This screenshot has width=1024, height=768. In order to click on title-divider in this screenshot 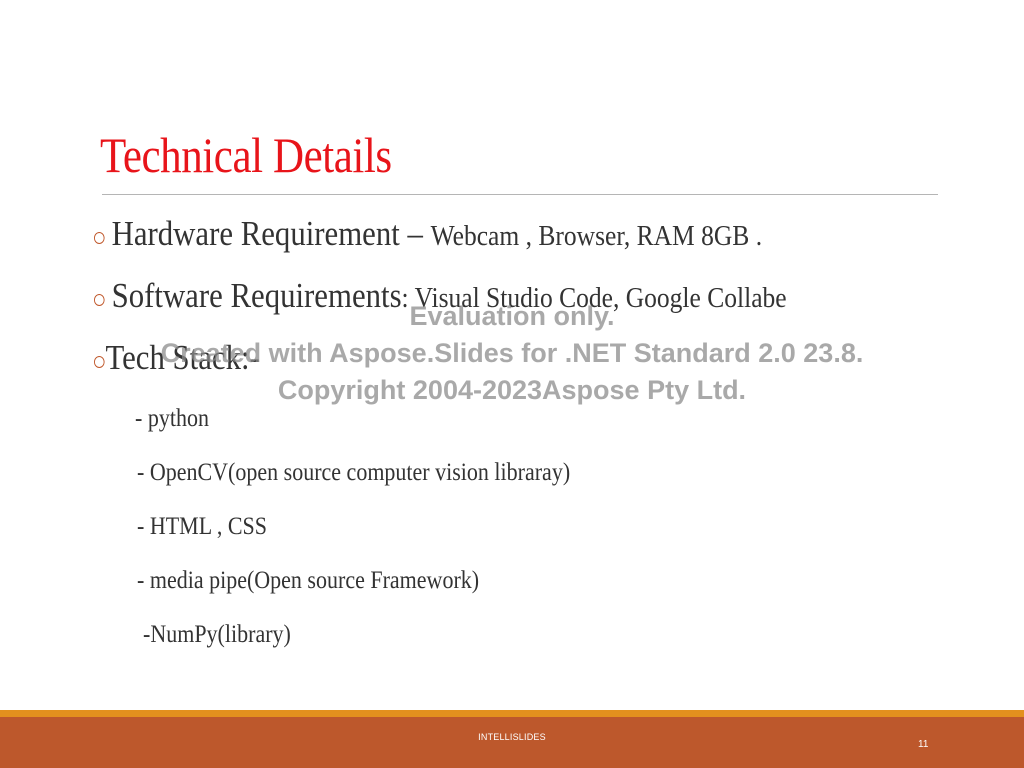, I will do `click(520, 194)`.